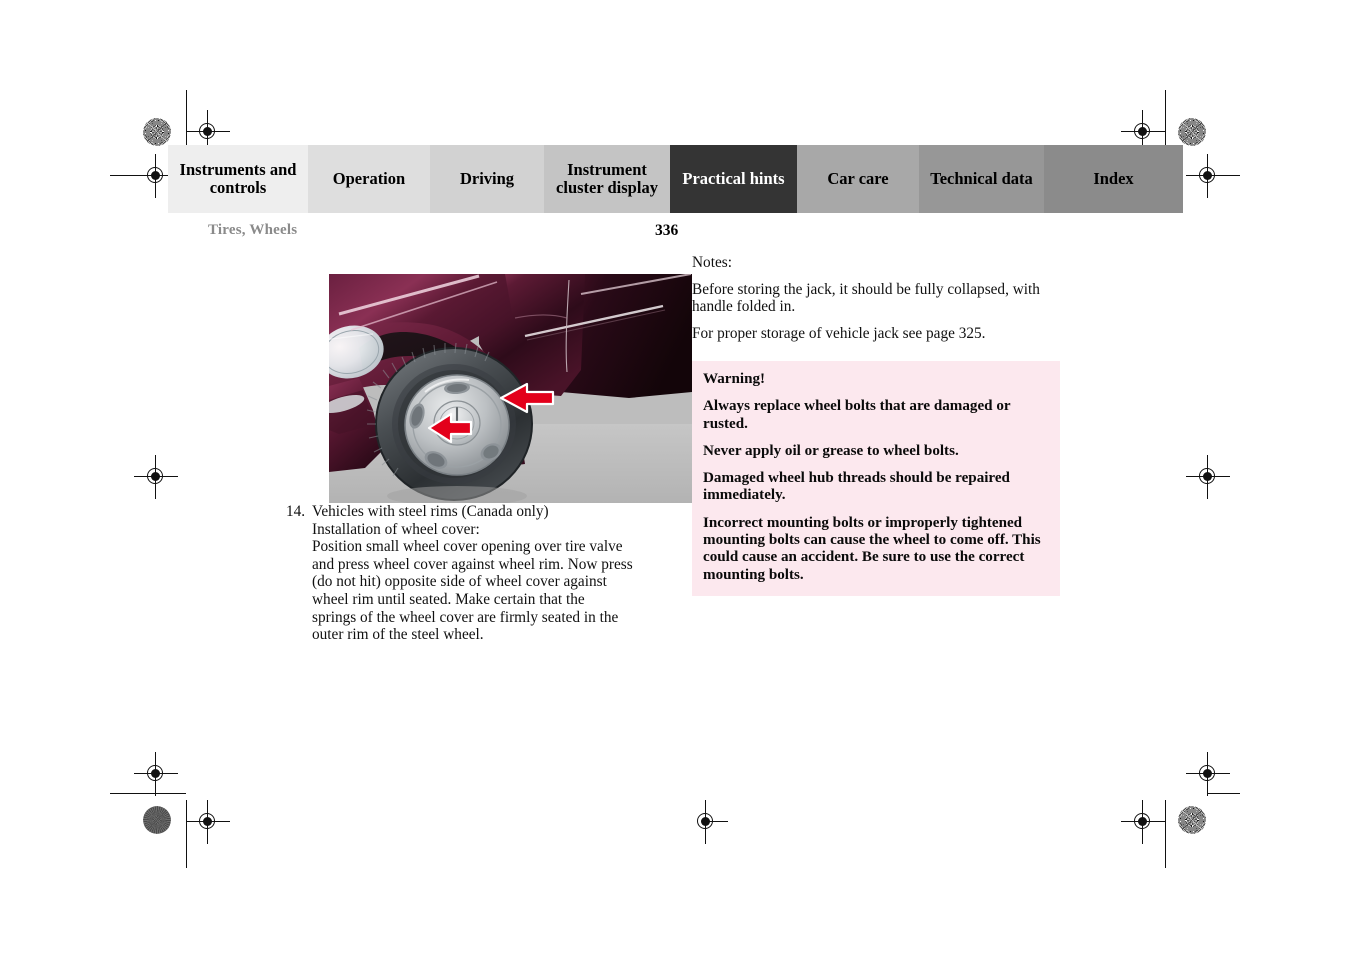 The image size is (1351, 954). I want to click on tab-instruments-and-controls: Instruments and controls, so click(238, 179).